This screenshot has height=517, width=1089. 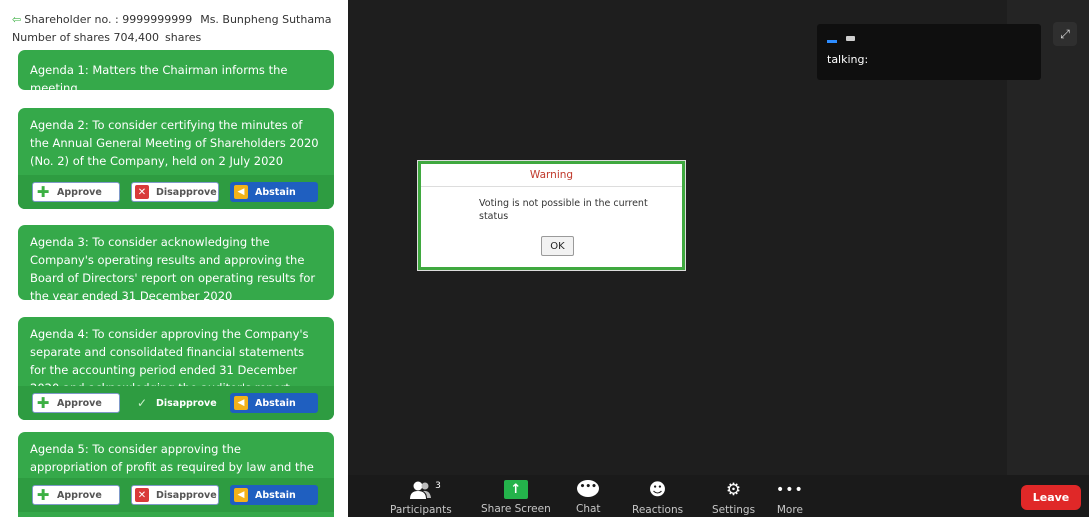 I want to click on leave-button: Leave, so click(x=1051, y=497).